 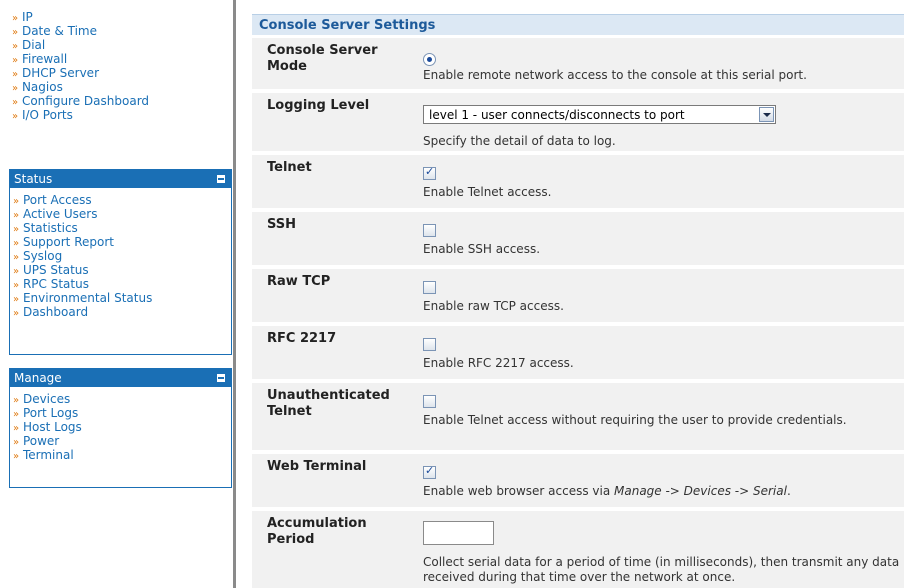 What do you see at coordinates (766, 114) in the screenshot?
I see `chevron-down-icon` at bounding box center [766, 114].